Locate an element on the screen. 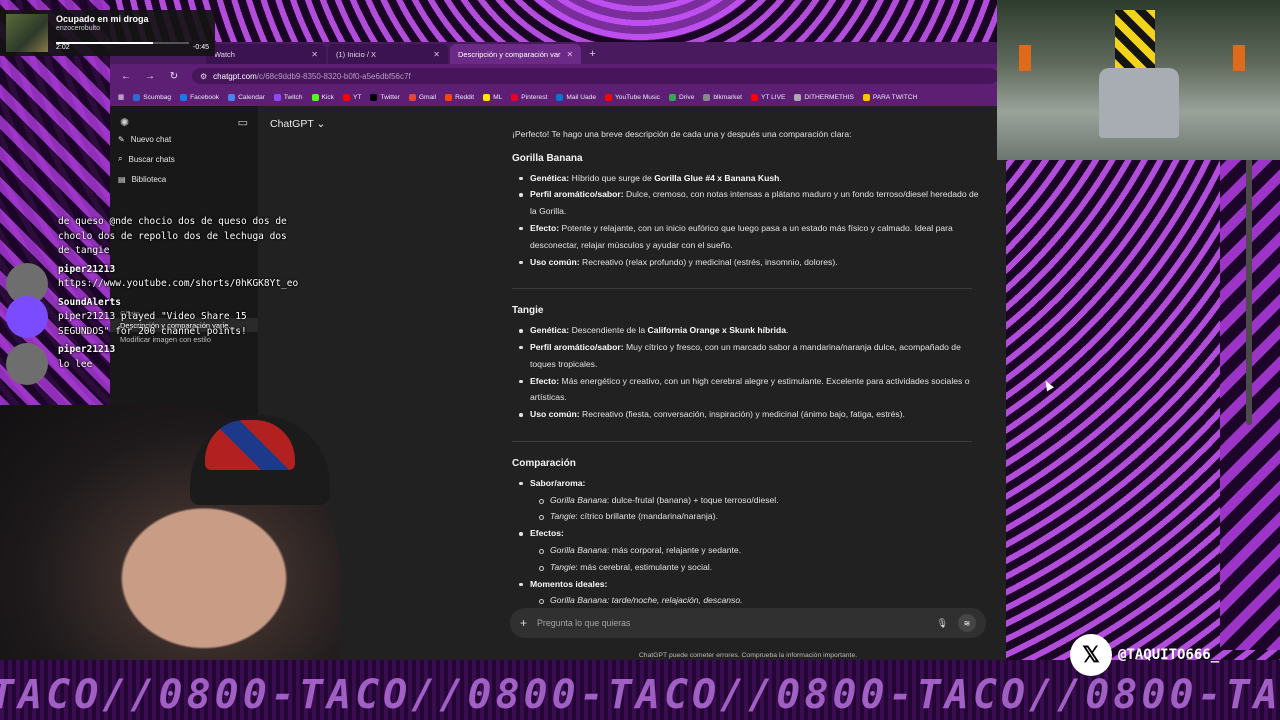 Image resolution: width=1280 pixels, height=720 pixels. sidebar-item-label: Biblioteca is located at coordinates (149, 179).